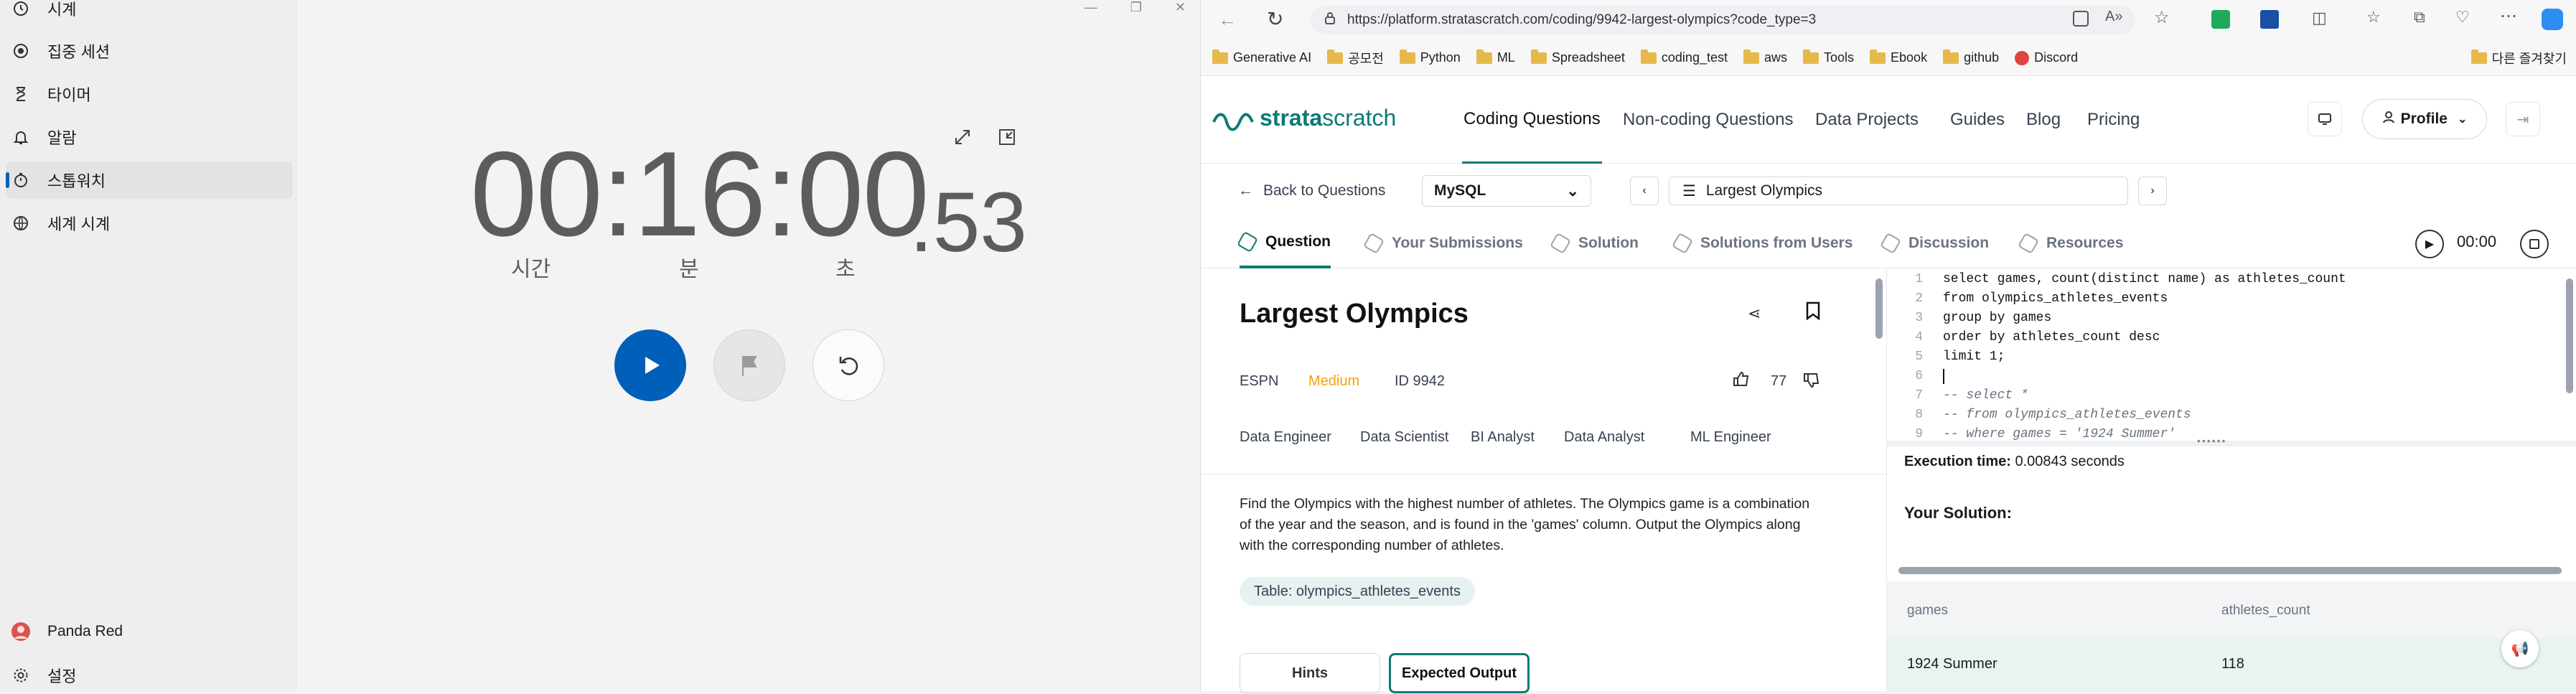 The height and width of the screenshot is (694, 2576). What do you see at coordinates (2231, 440) in the screenshot?
I see `pane-resize-handle: ••••••` at bounding box center [2231, 440].